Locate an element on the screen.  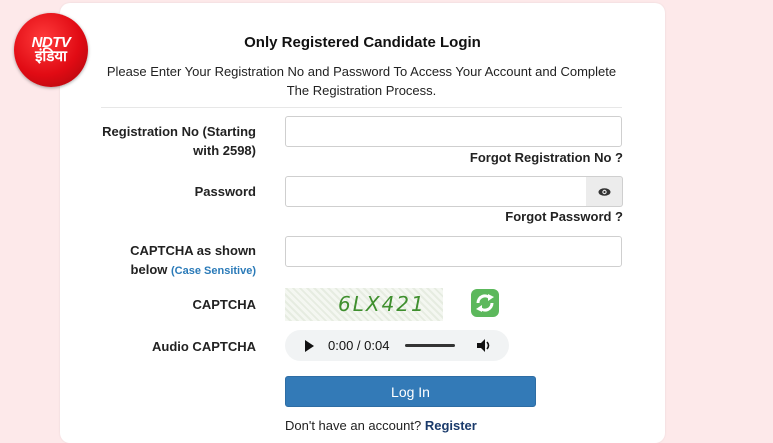
audio-captcha-player: 0:00 / 0:04 is located at coordinates (397, 345).